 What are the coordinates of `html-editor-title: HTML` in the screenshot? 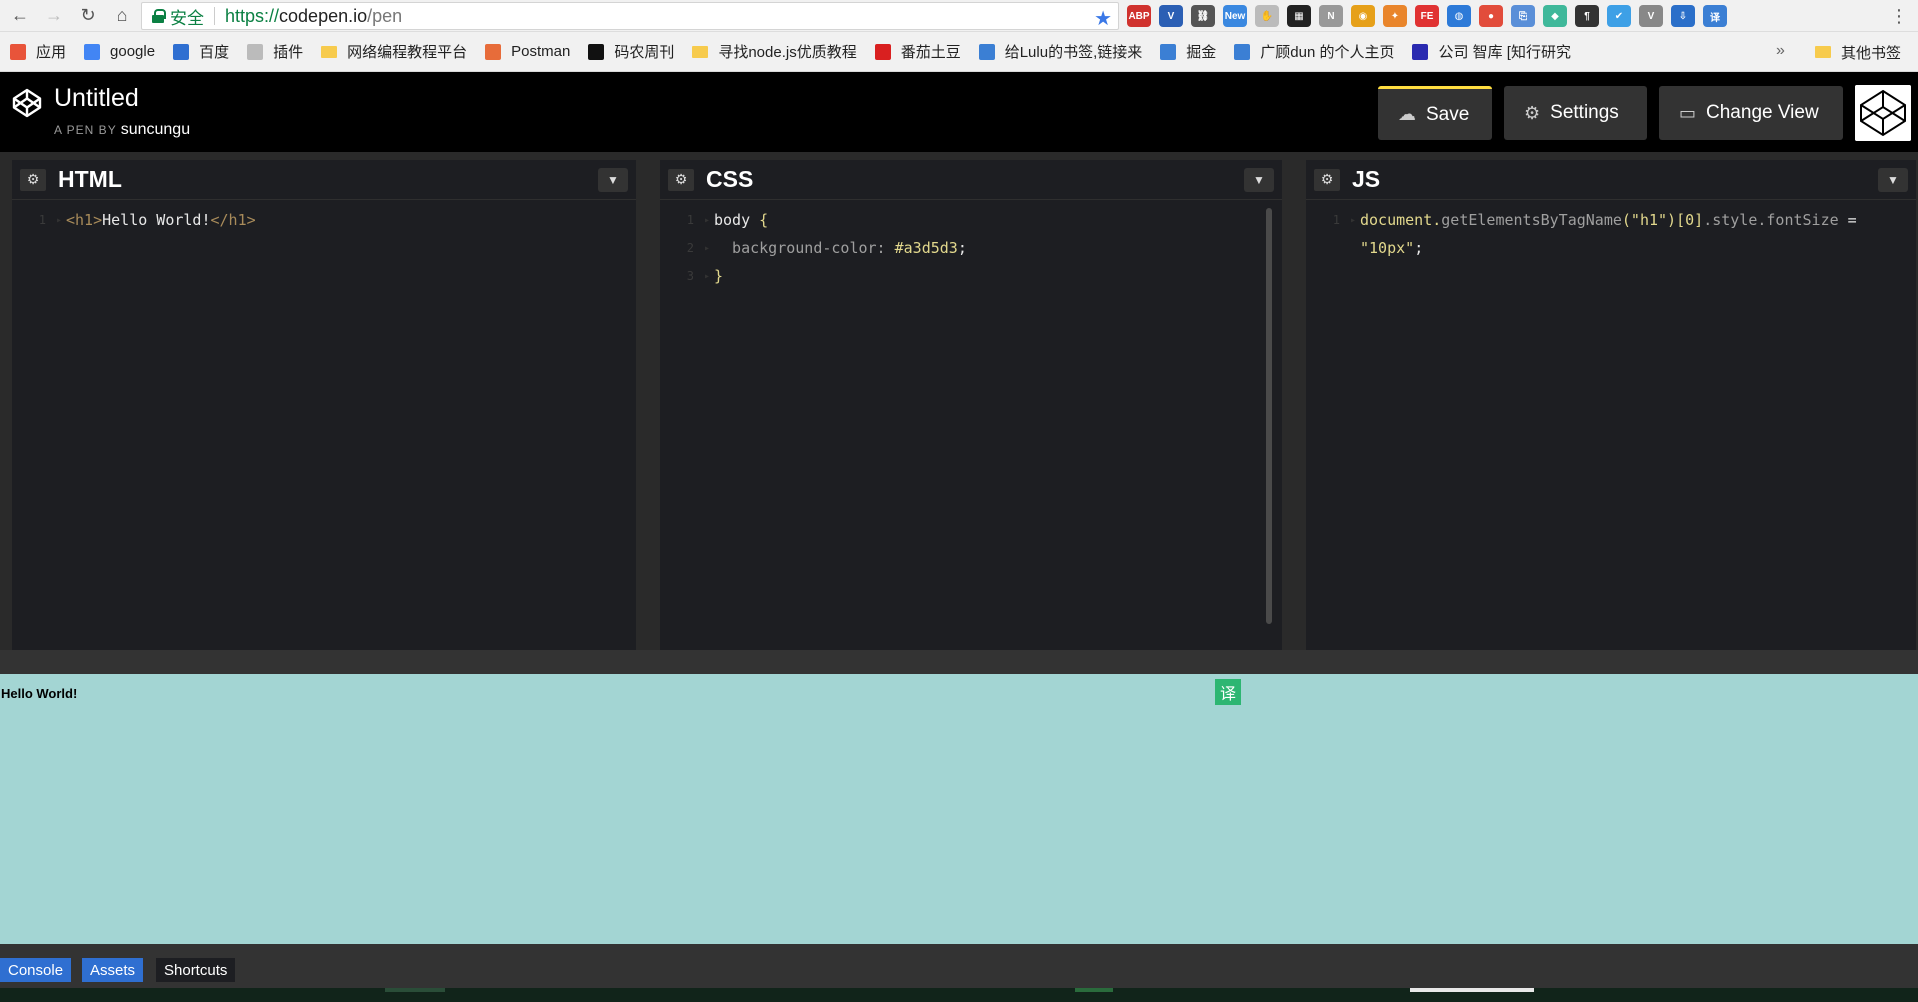 It's located at (90, 179).